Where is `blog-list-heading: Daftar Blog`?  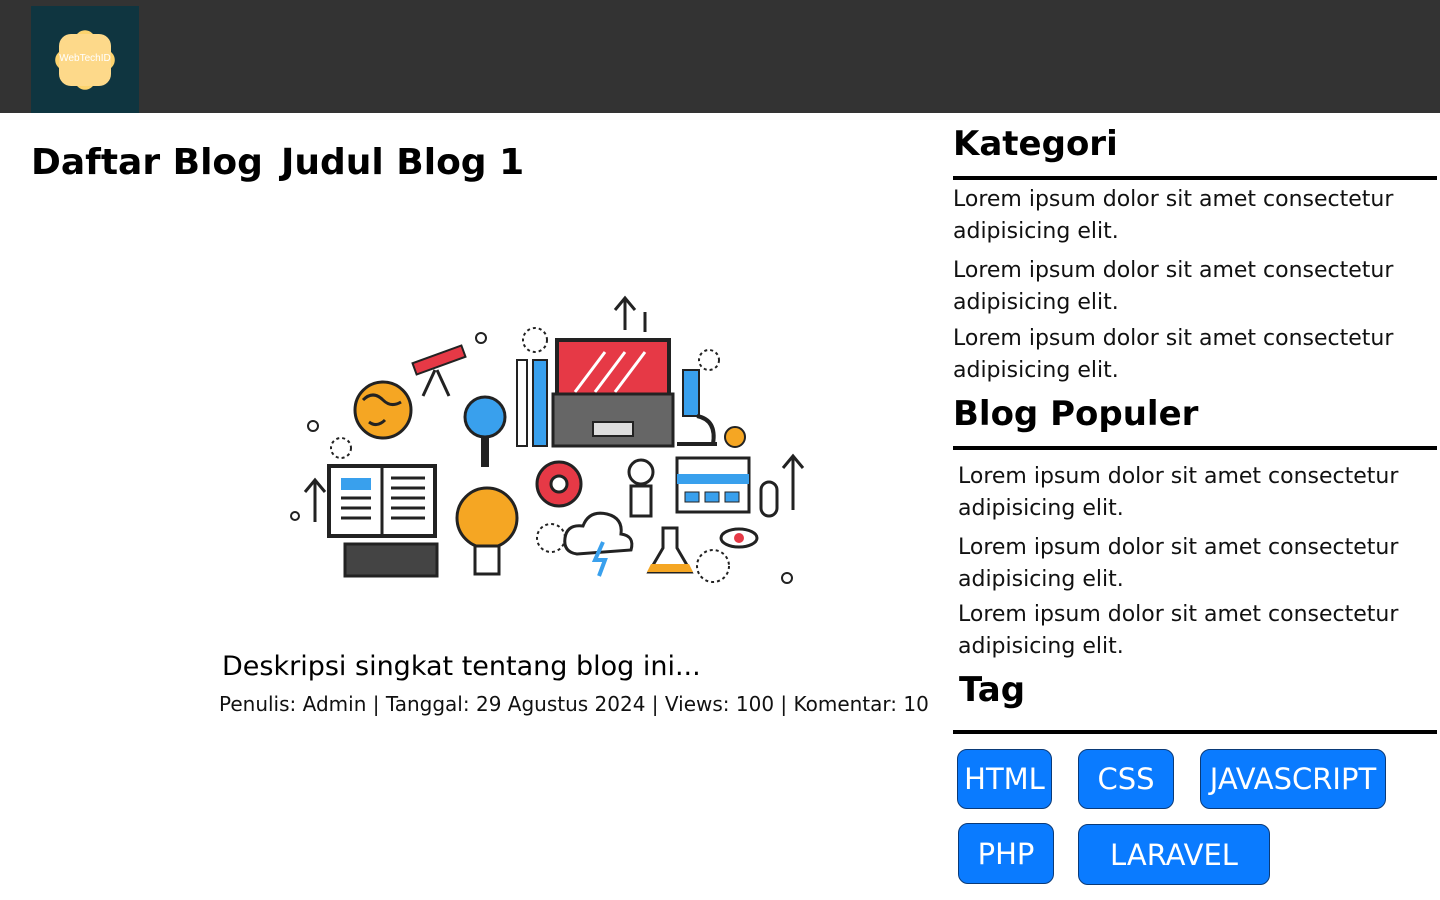 blog-list-heading: Daftar Blog is located at coordinates (147, 162).